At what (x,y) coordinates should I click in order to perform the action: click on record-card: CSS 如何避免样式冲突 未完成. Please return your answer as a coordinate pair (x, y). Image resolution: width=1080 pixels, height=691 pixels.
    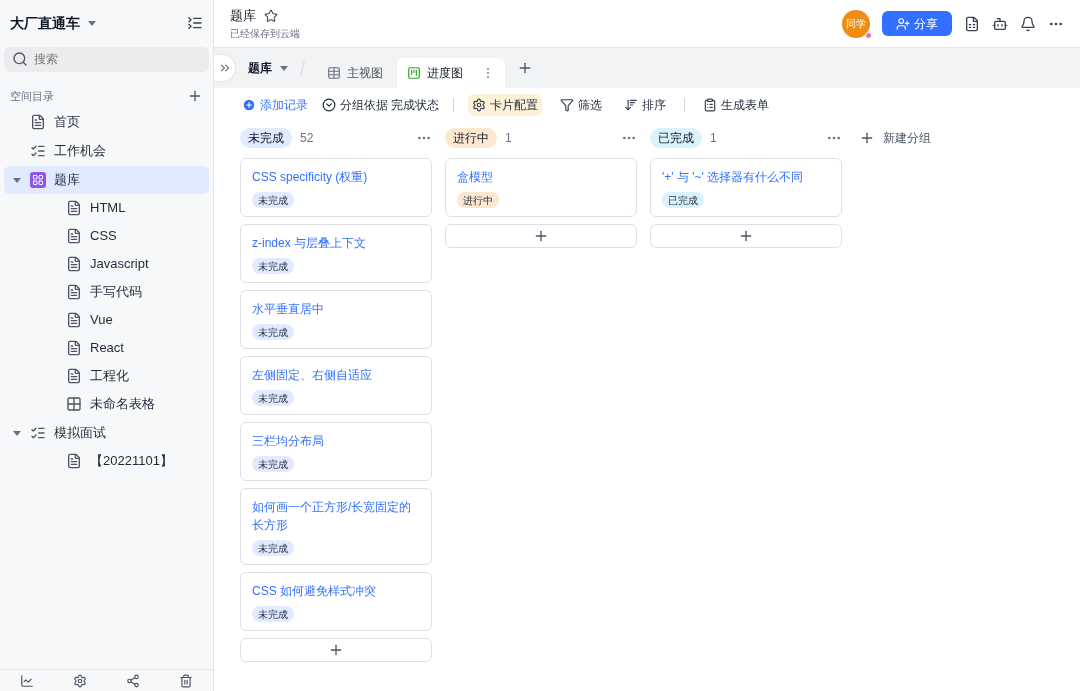
    Looking at the image, I should click on (336, 601).